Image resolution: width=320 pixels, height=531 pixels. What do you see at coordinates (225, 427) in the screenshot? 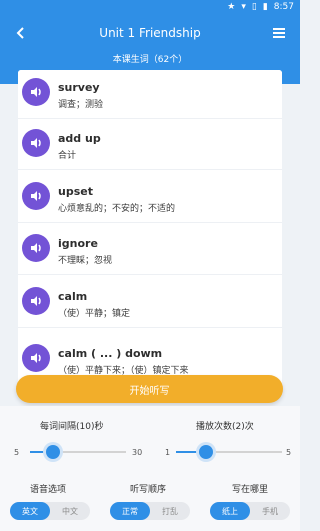
I see `repeat-label: 播放次数(2)次` at bounding box center [225, 427].